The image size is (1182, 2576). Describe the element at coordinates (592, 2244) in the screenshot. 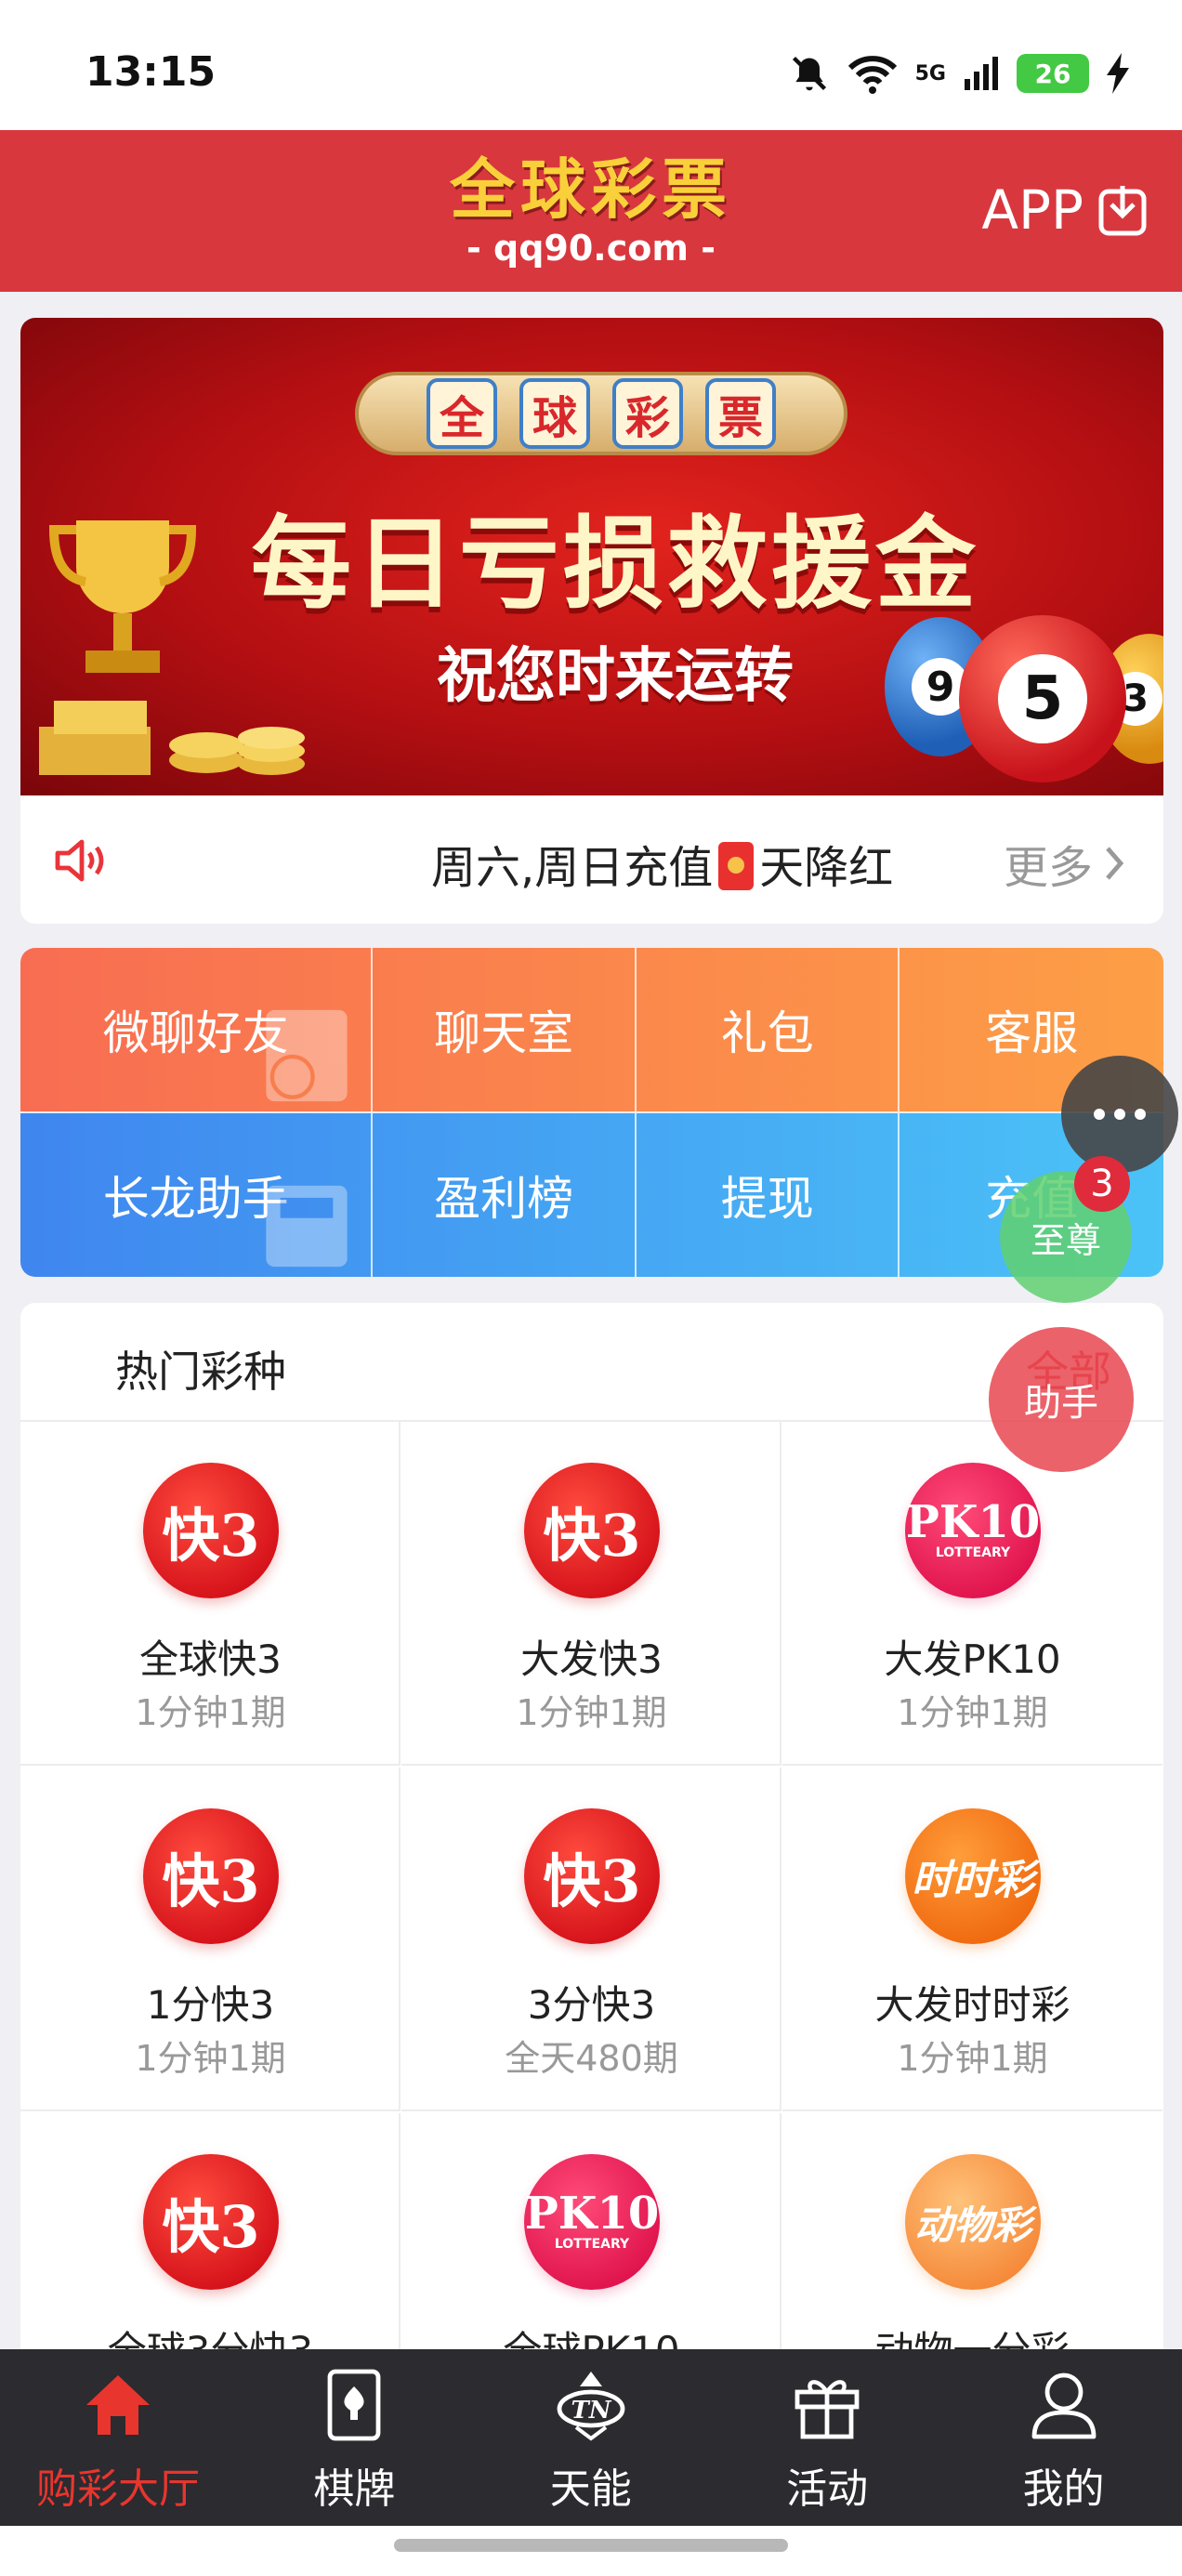

I see `pk10-icon-subtext: LOTTEARY` at that location.